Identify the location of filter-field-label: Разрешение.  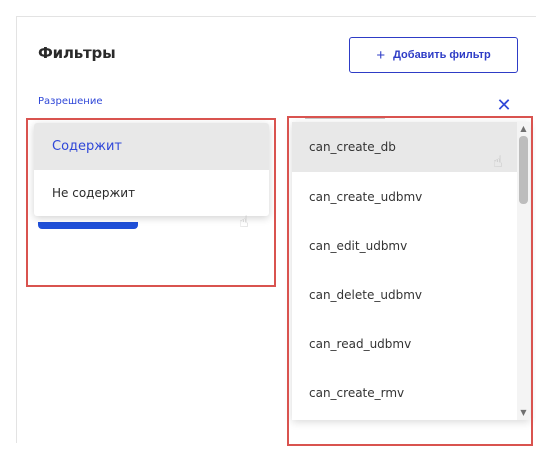
(70, 101).